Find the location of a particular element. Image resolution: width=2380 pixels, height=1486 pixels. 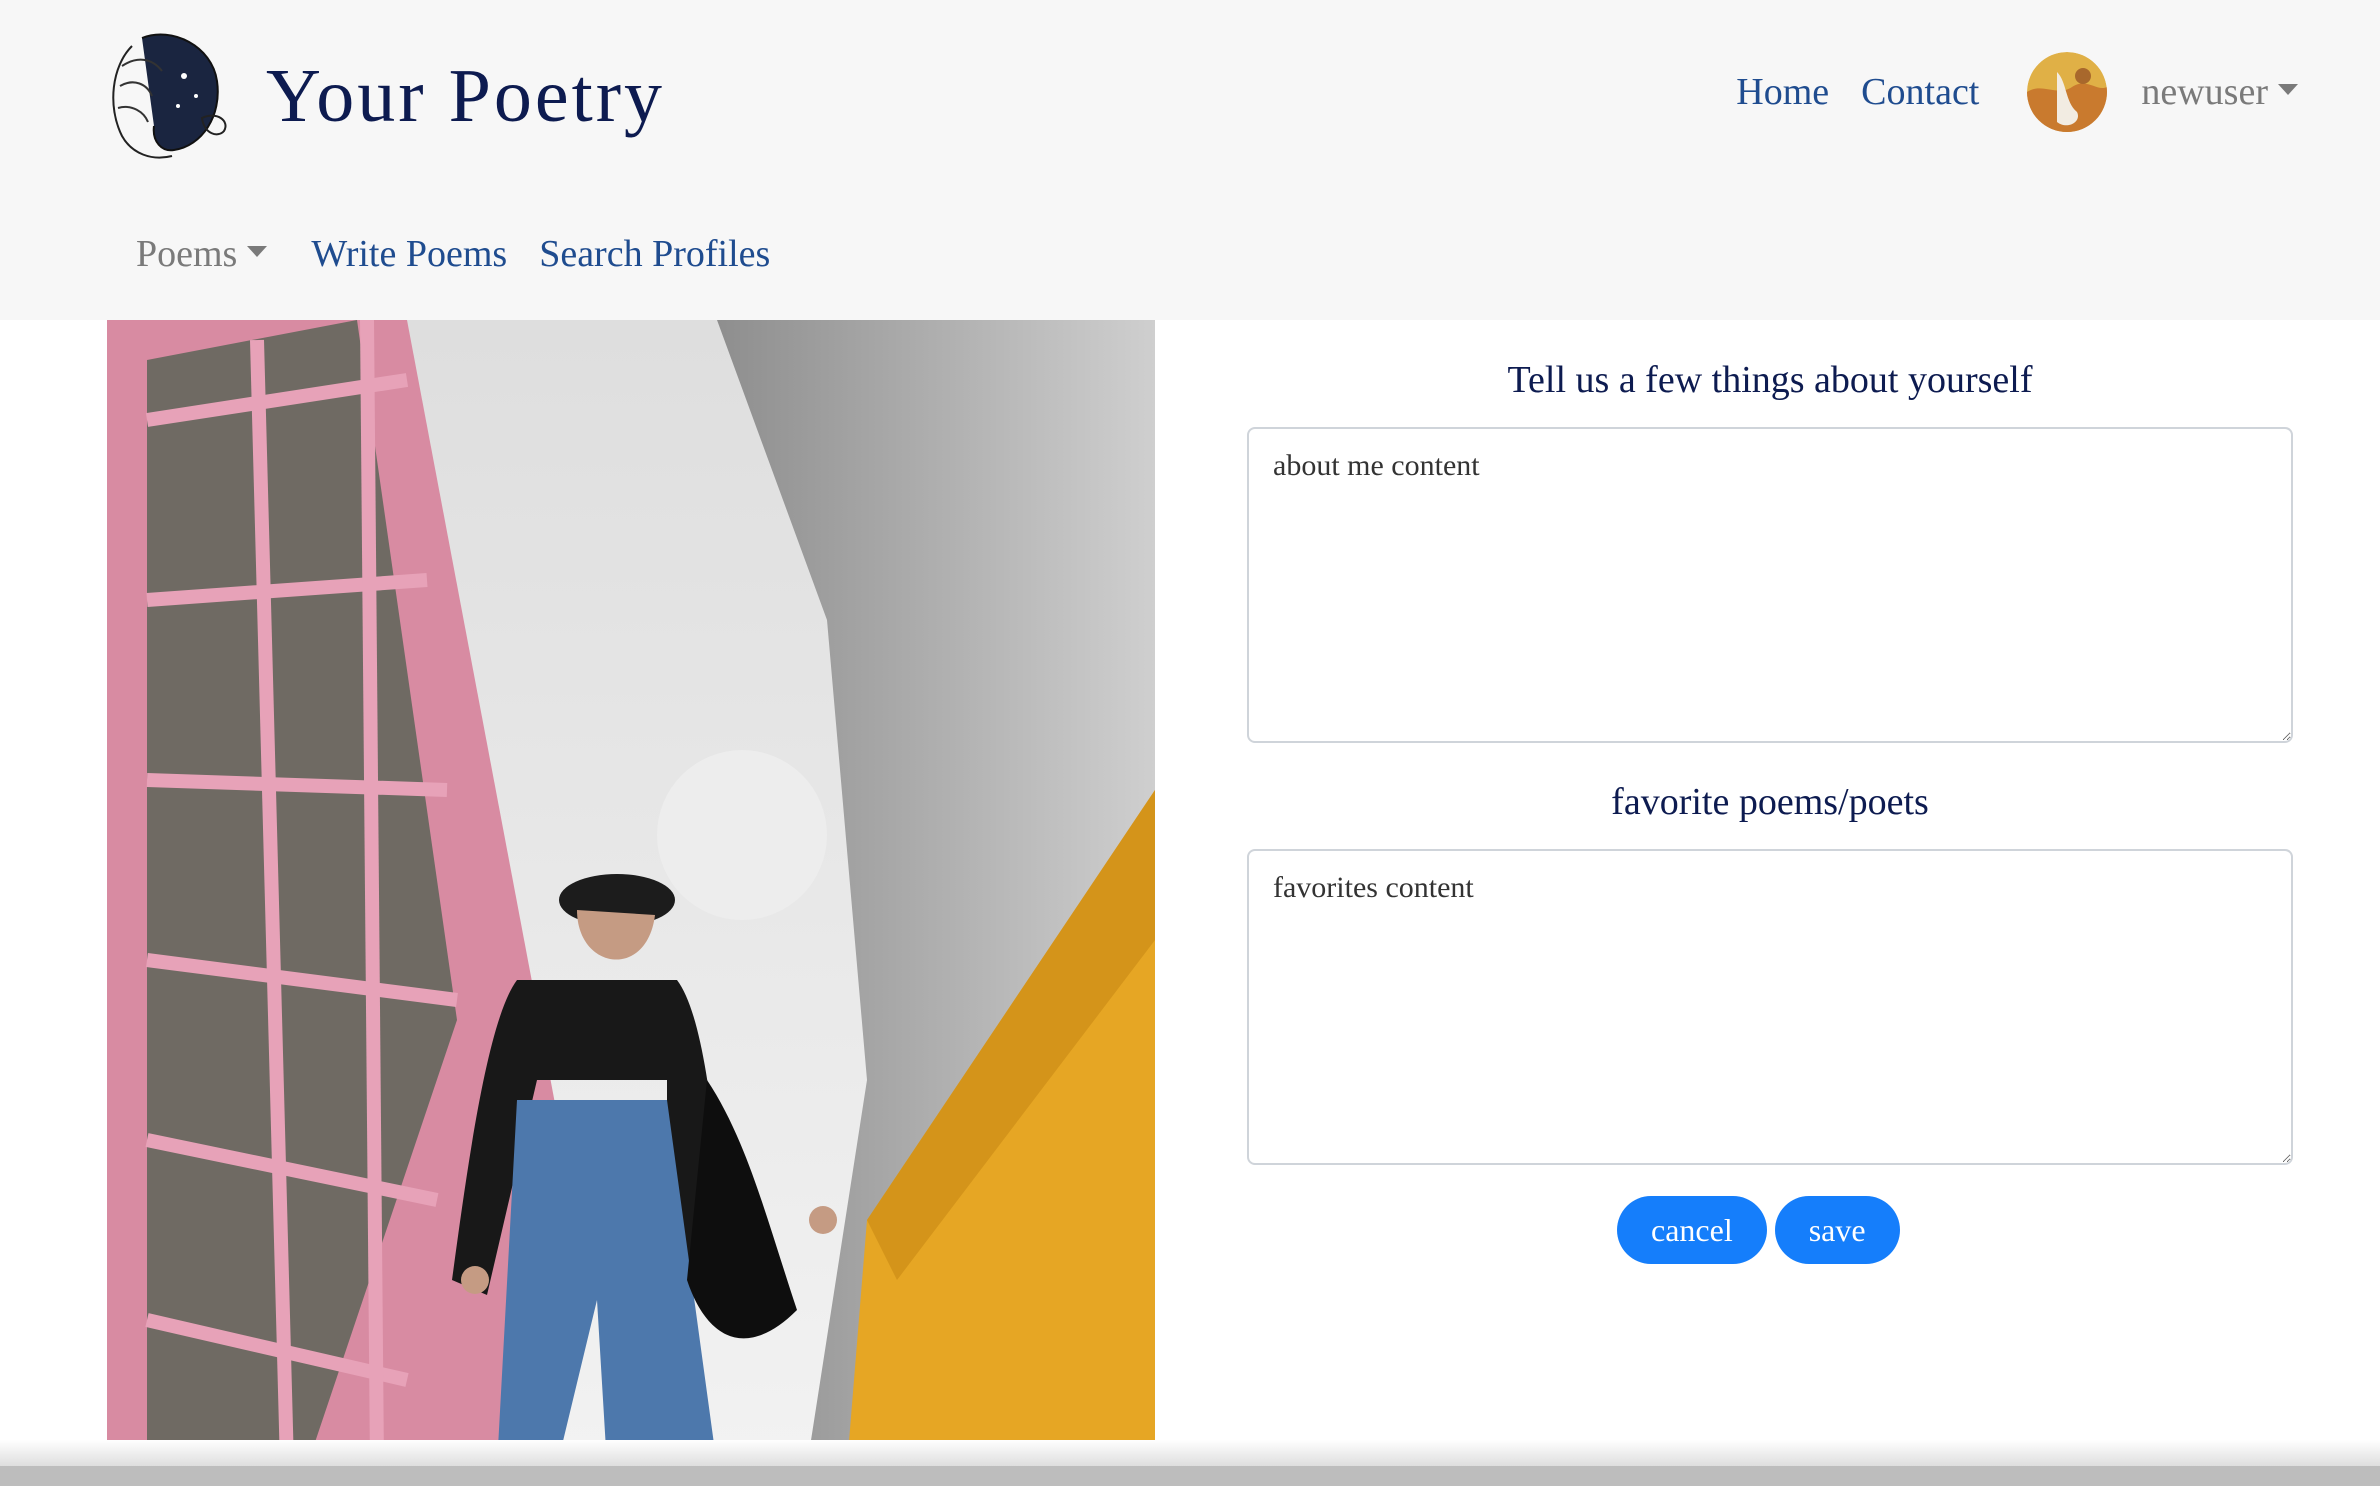

favorites-textarea: favorites content is located at coordinates (1770, 1007).